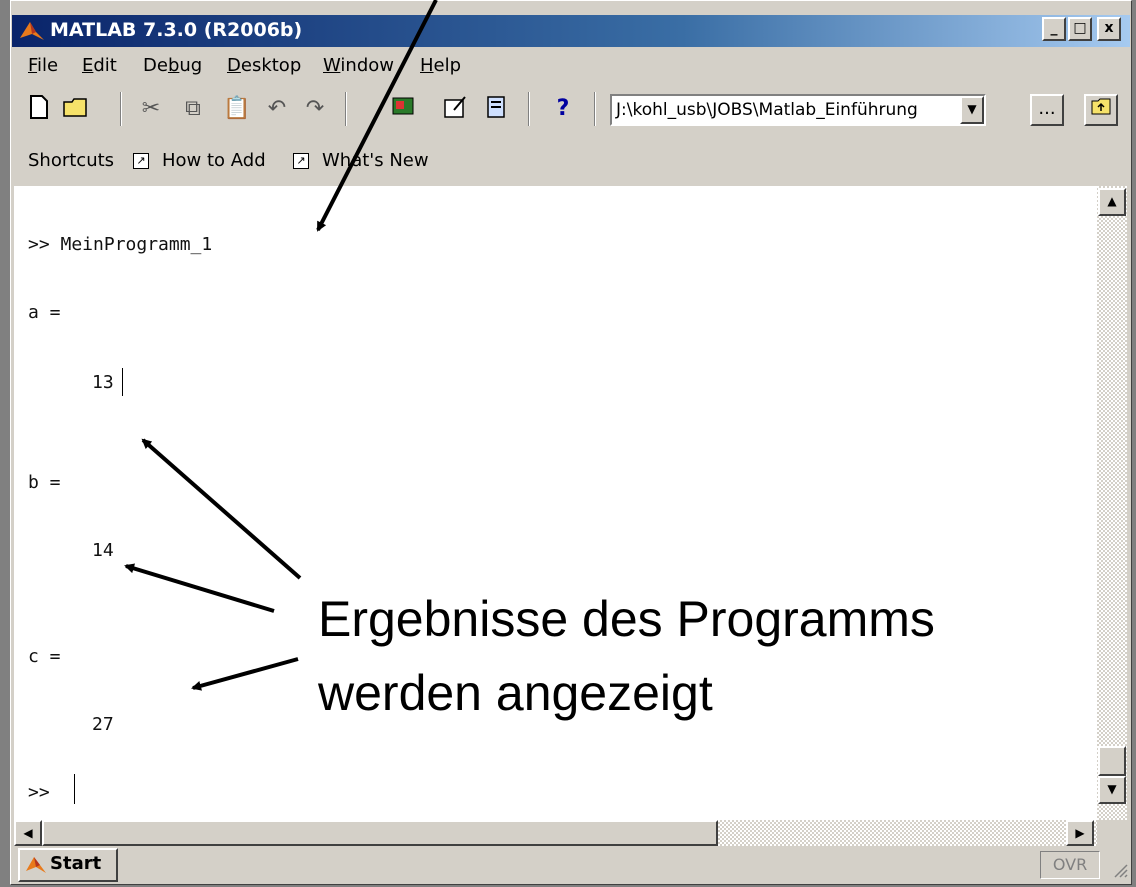 The width and height of the screenshot is (1136, 887). What do you see at coordinates (626, 619) in the screenshot?
I see `annotation-line-1: Ergebnisse des Programms` at bounding box center [626, 619].